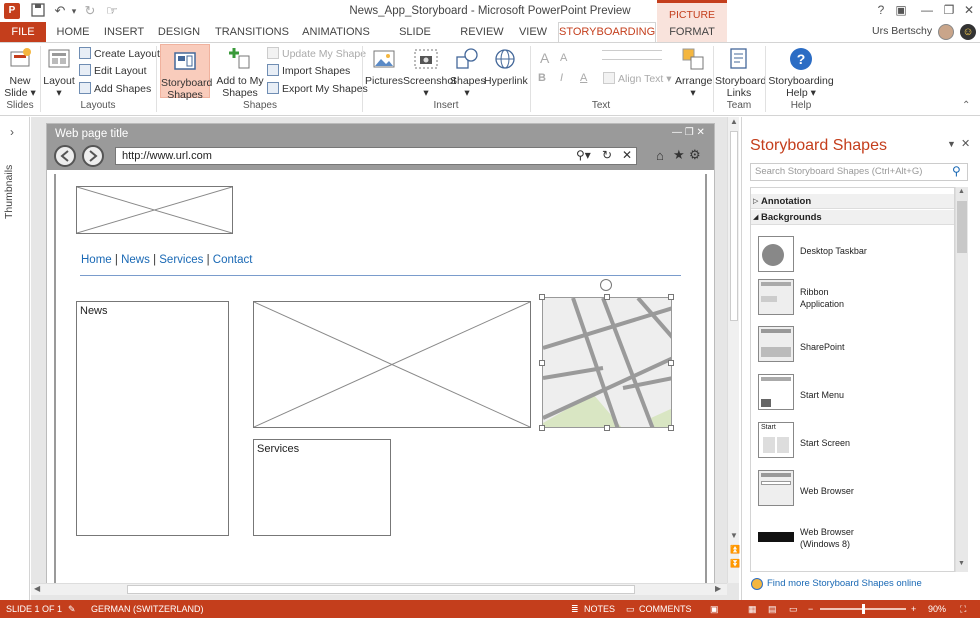 The width and height of the screenshot is (980, 618). I want to click on tab-storyboarding: STORYBOARDING, so click(607, 32).